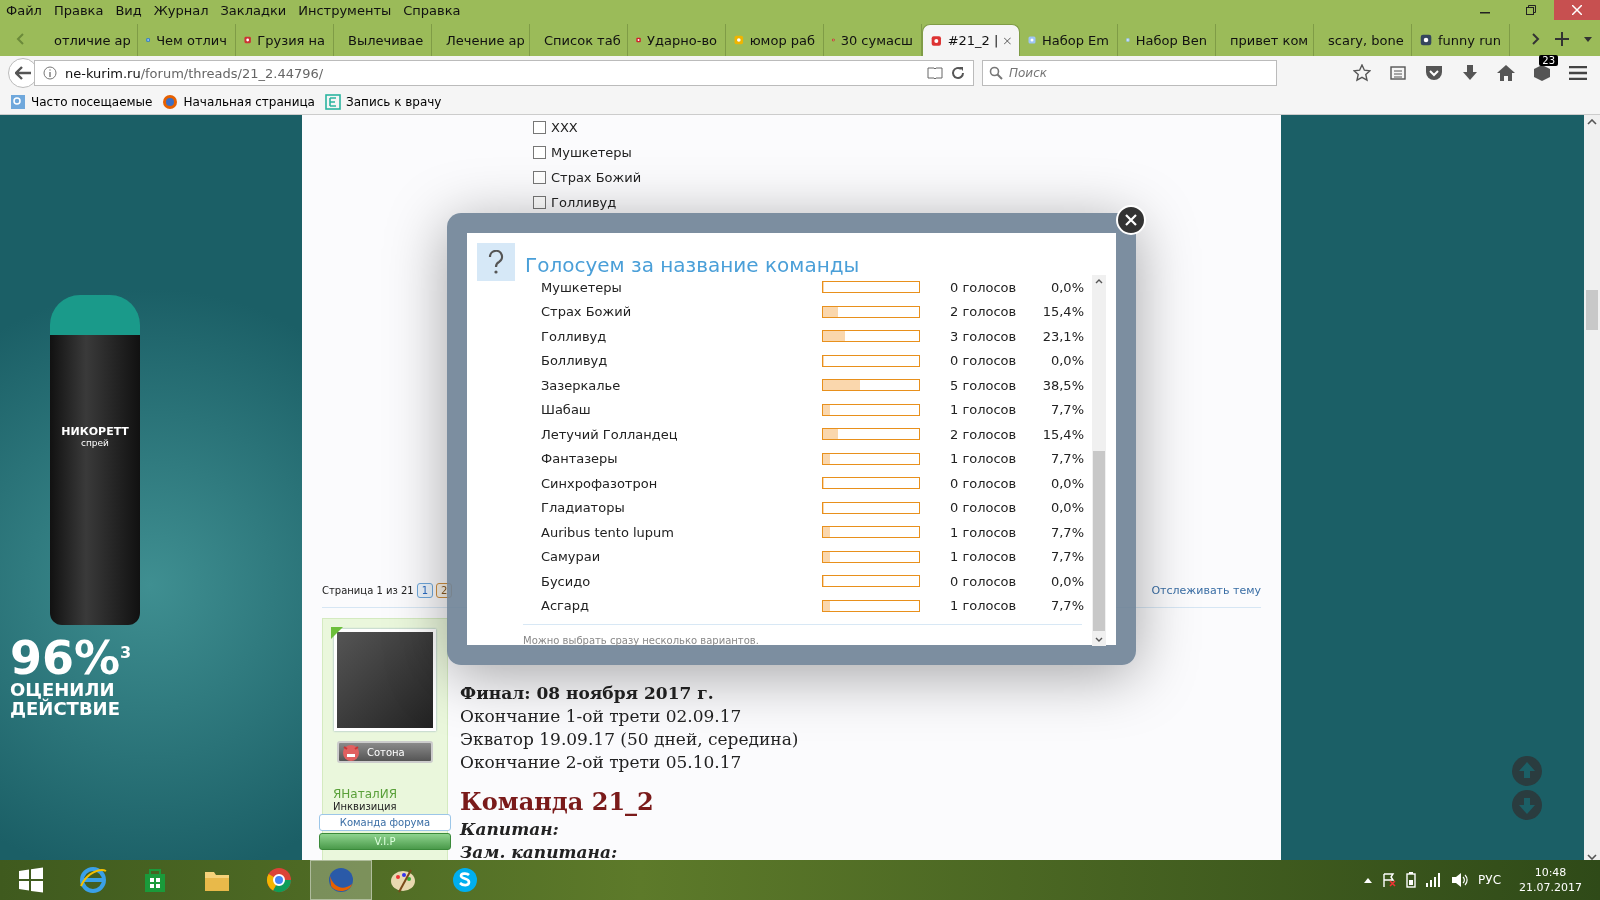 This screenshot has width=1600, height=900. I want to click on option-name: Гладиаторы, so click(583, 508).